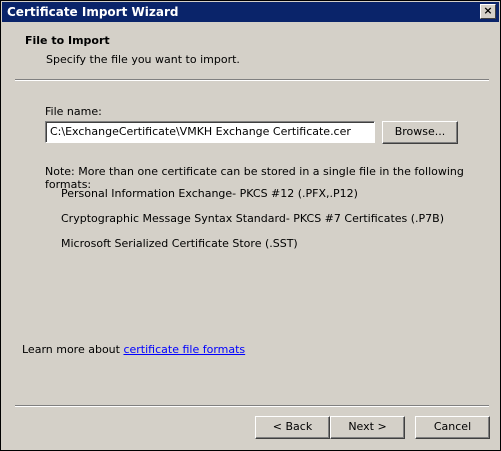 The image size is (501, 451). What do you see at coordinates (143, 59) in the screenshot?
I see `page-subtitle: Specify the file you want to import.` at bounding box center [143, 59].